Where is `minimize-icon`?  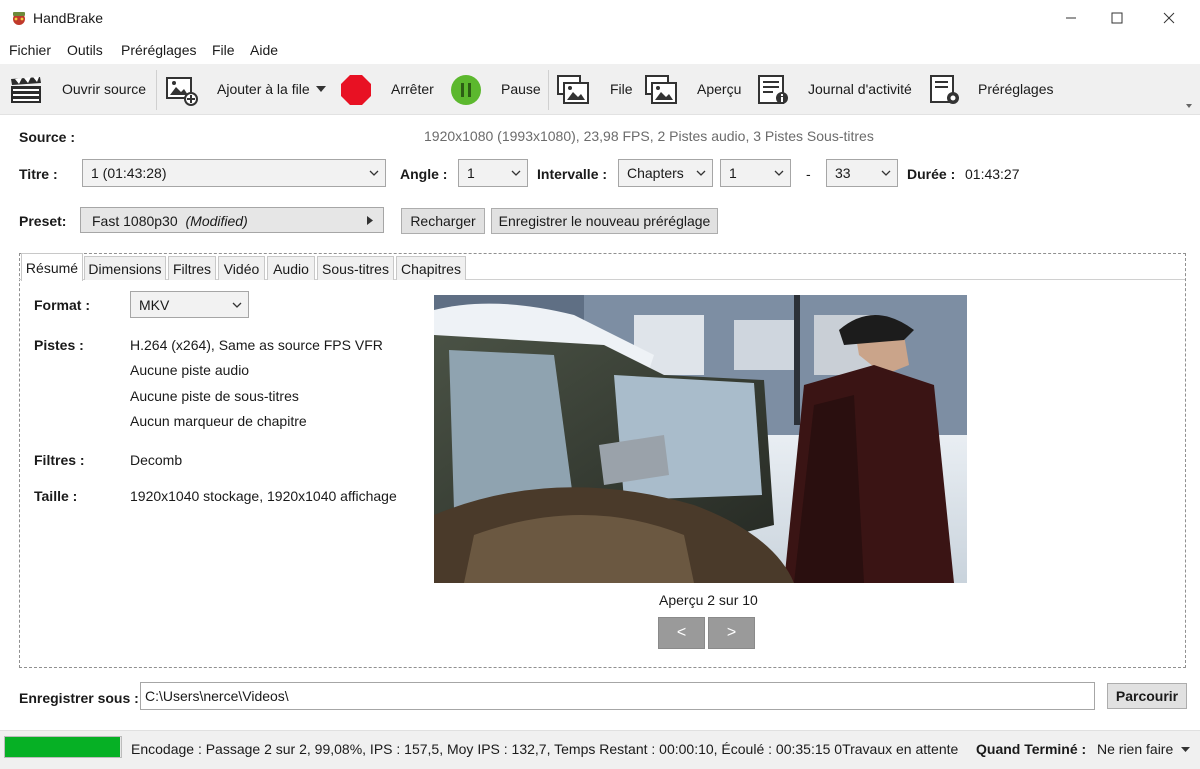
minimize-icon is located at coordinates (1071, 18).